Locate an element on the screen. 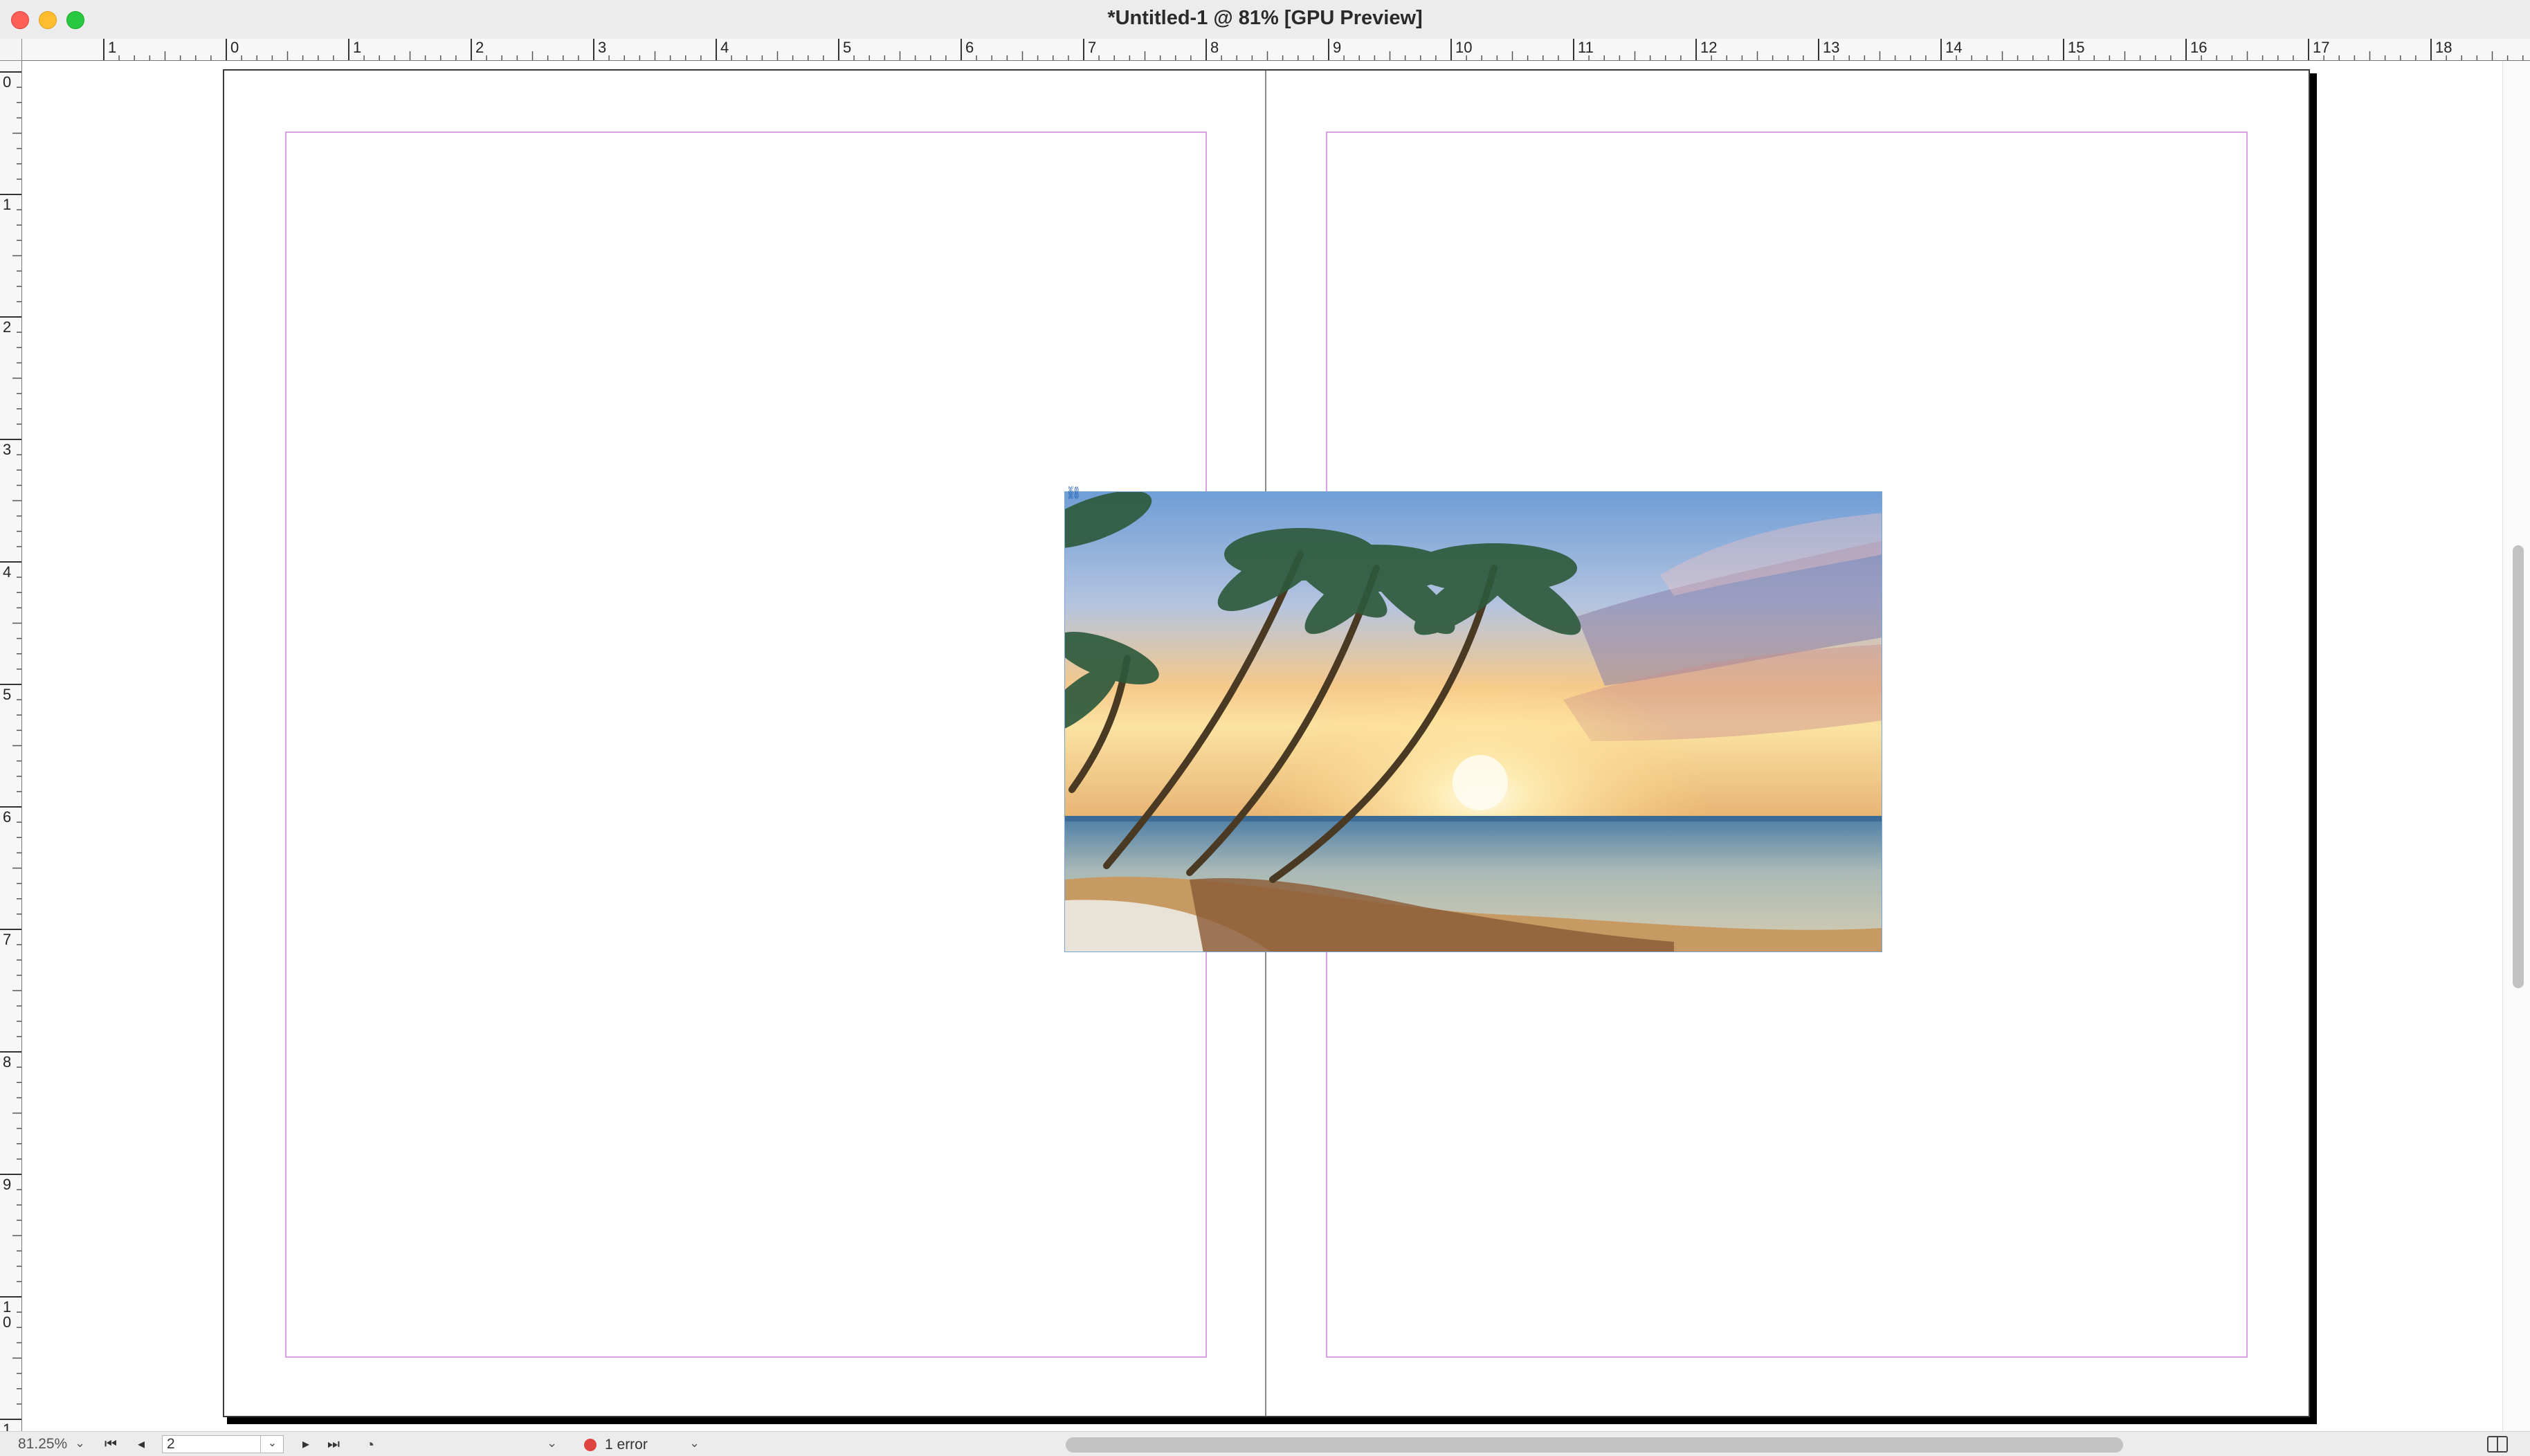  ruler-label: 17 is located at coordinates (2321, 47).